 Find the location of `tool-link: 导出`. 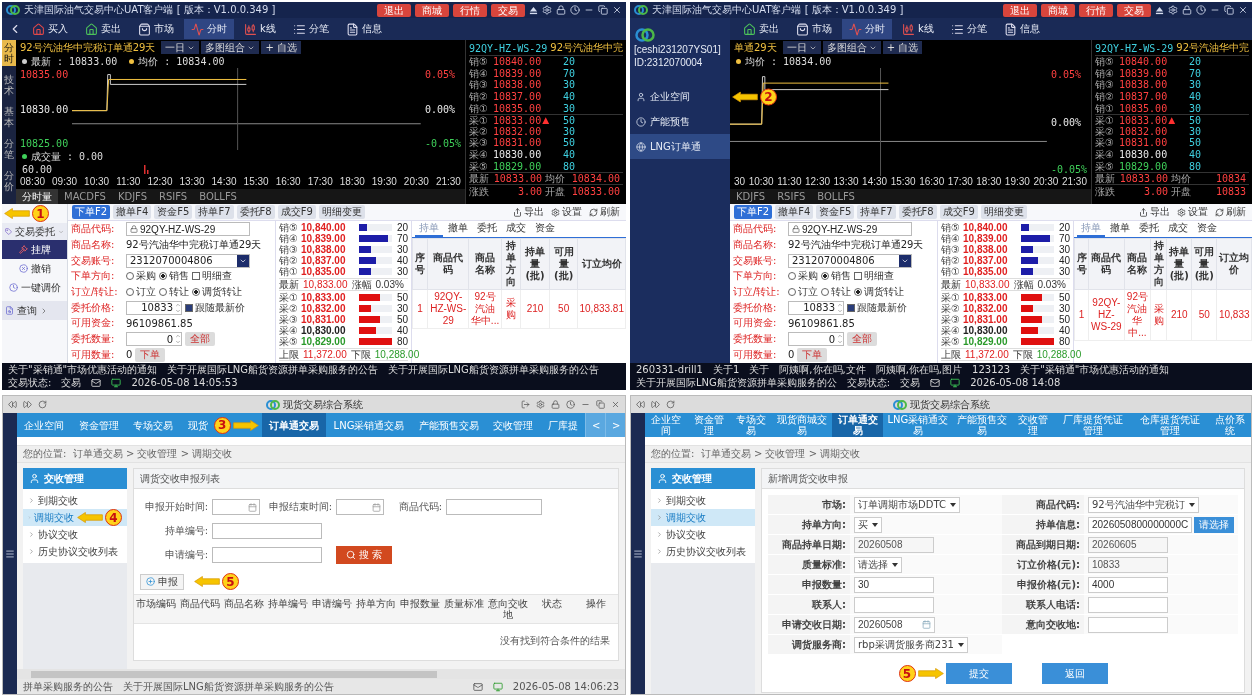

tool-link: 导出 is located at coordinates (1154, 212).